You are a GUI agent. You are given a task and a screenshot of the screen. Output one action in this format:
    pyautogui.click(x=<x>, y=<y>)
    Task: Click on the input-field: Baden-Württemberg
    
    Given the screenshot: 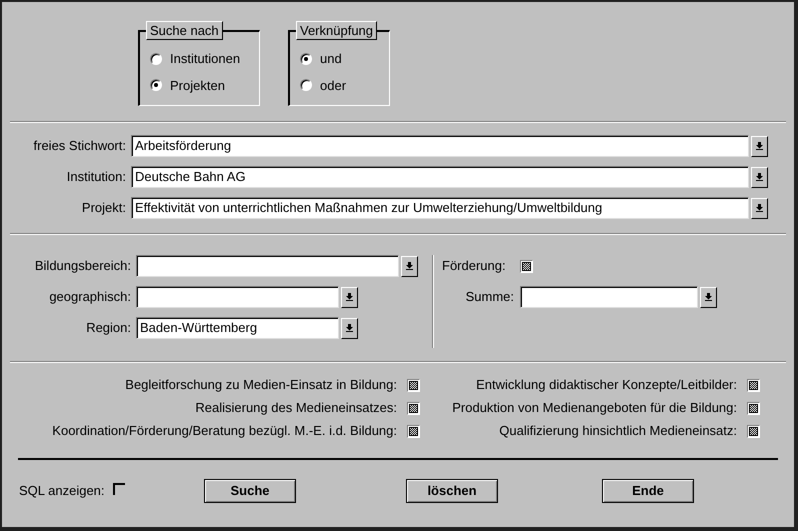 What is the action you would take?
    pyautogui.click(x=237, y=328)
    